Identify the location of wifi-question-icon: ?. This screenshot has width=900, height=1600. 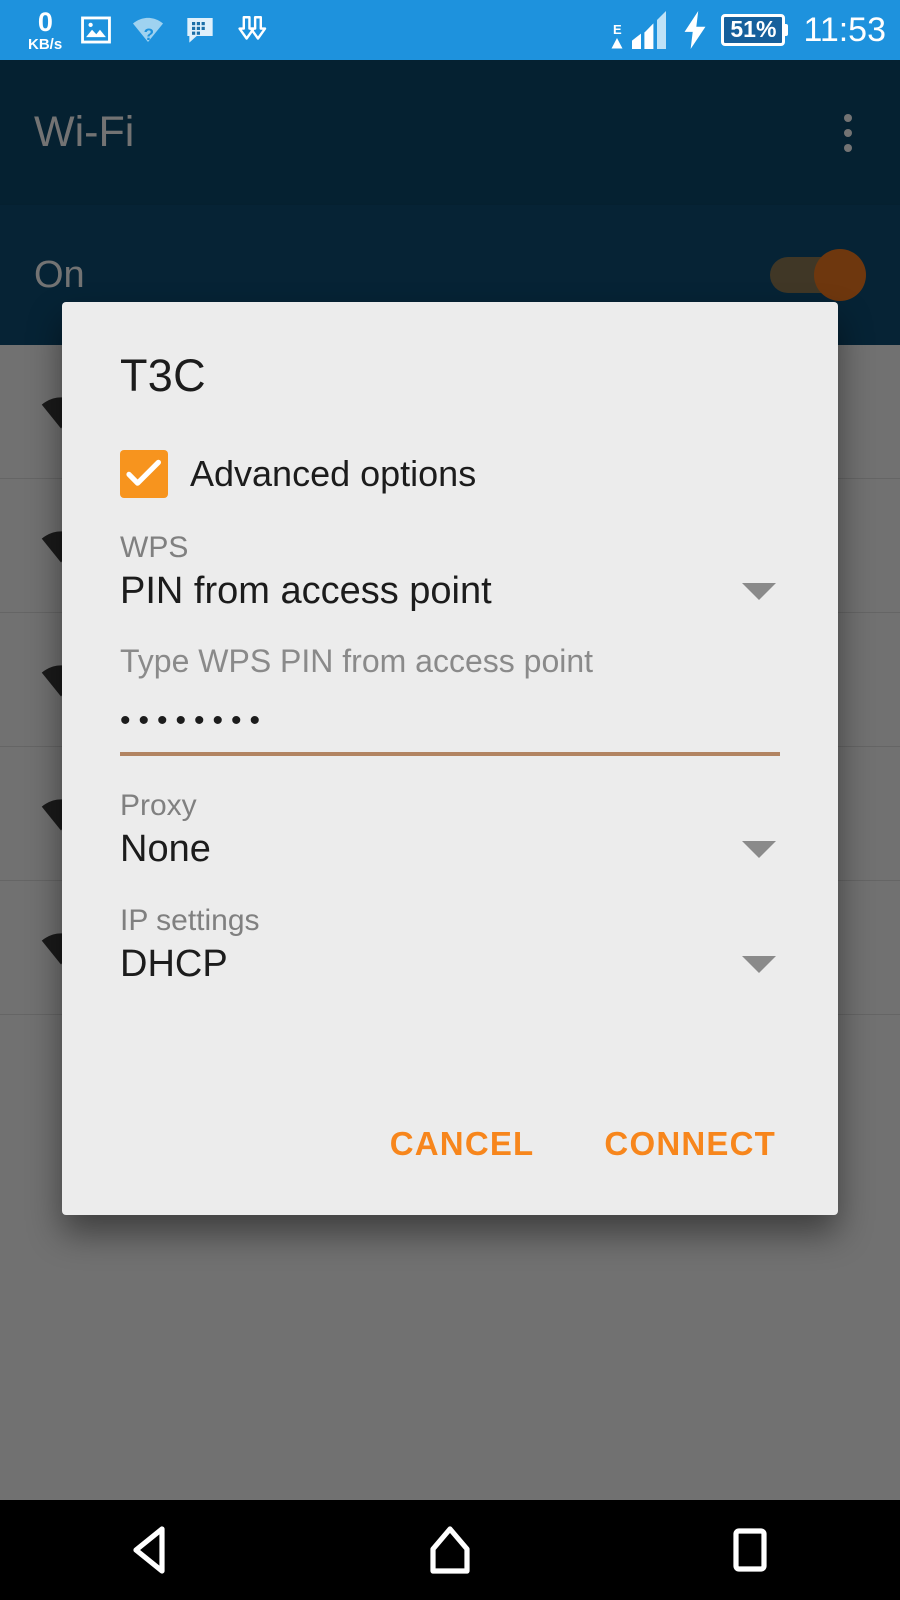
(148, 30).